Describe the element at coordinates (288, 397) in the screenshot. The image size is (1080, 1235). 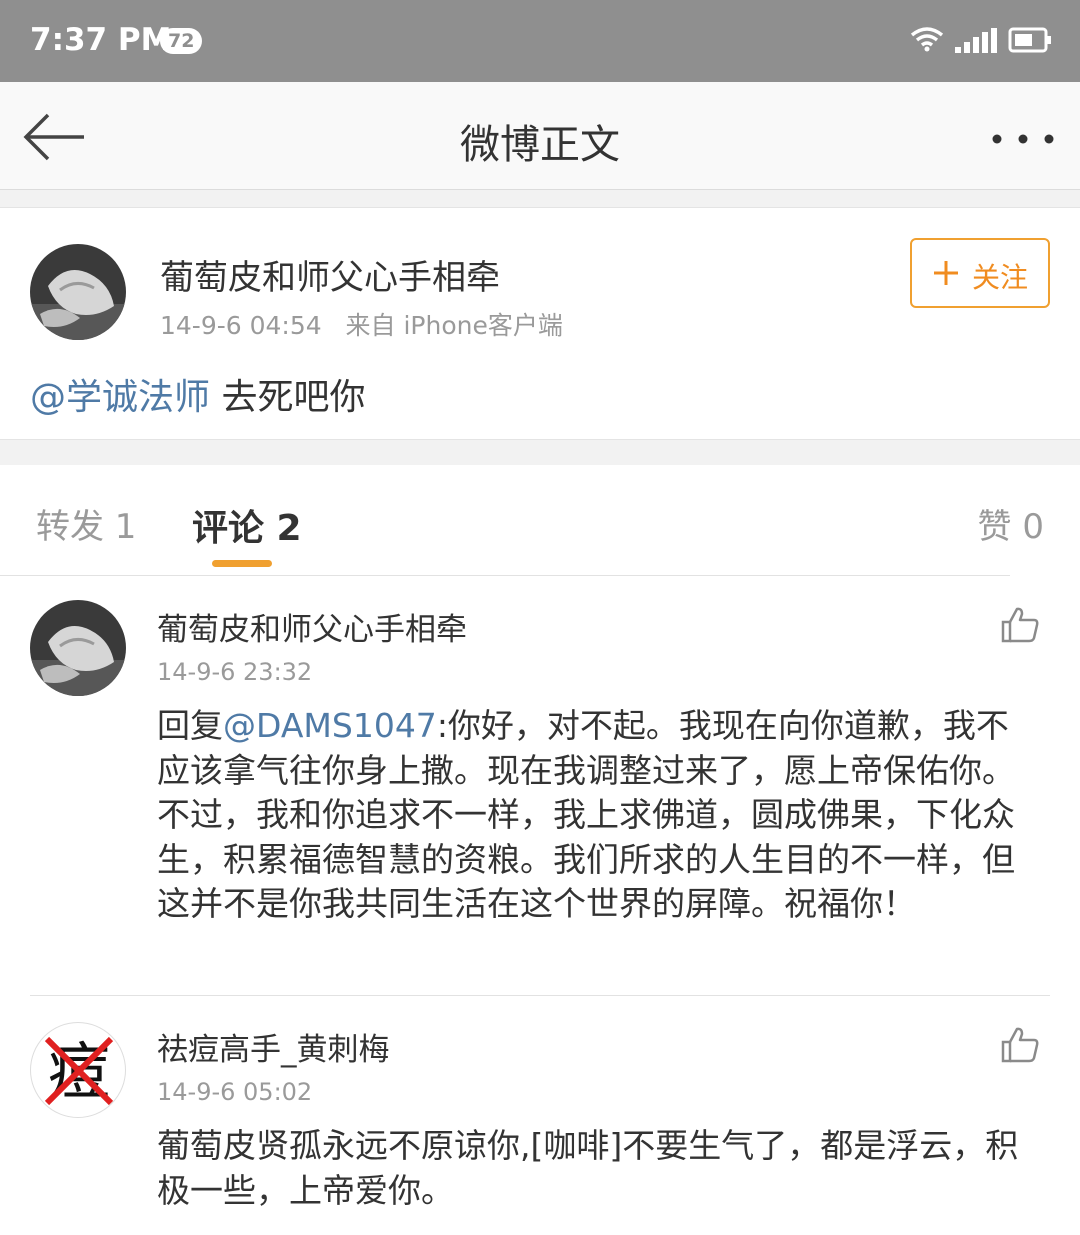
I see `post-text: 去死吧你` at that location.